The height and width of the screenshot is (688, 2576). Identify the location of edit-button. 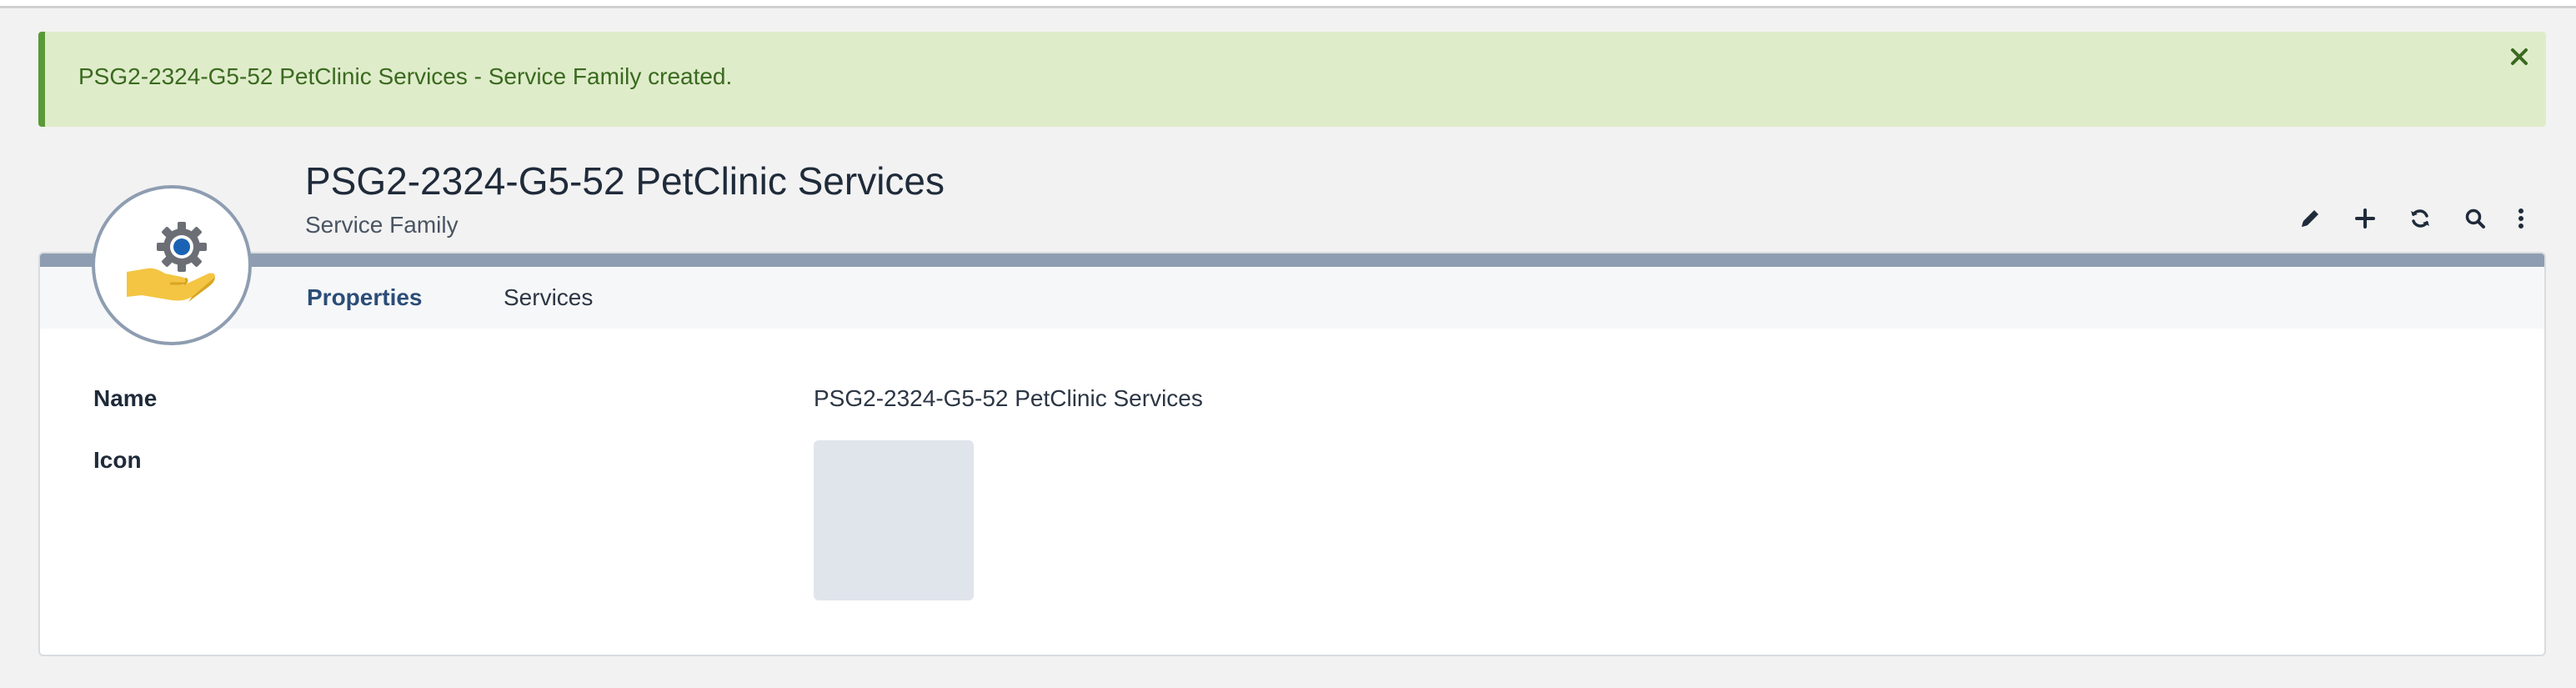
(2310, 218).